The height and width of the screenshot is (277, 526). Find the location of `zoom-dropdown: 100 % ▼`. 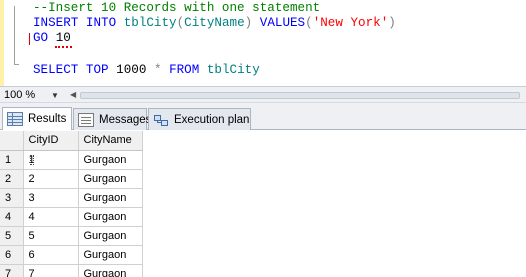

zoom-dropdown: 100 % ▼ is located at coordinates (32, 95).